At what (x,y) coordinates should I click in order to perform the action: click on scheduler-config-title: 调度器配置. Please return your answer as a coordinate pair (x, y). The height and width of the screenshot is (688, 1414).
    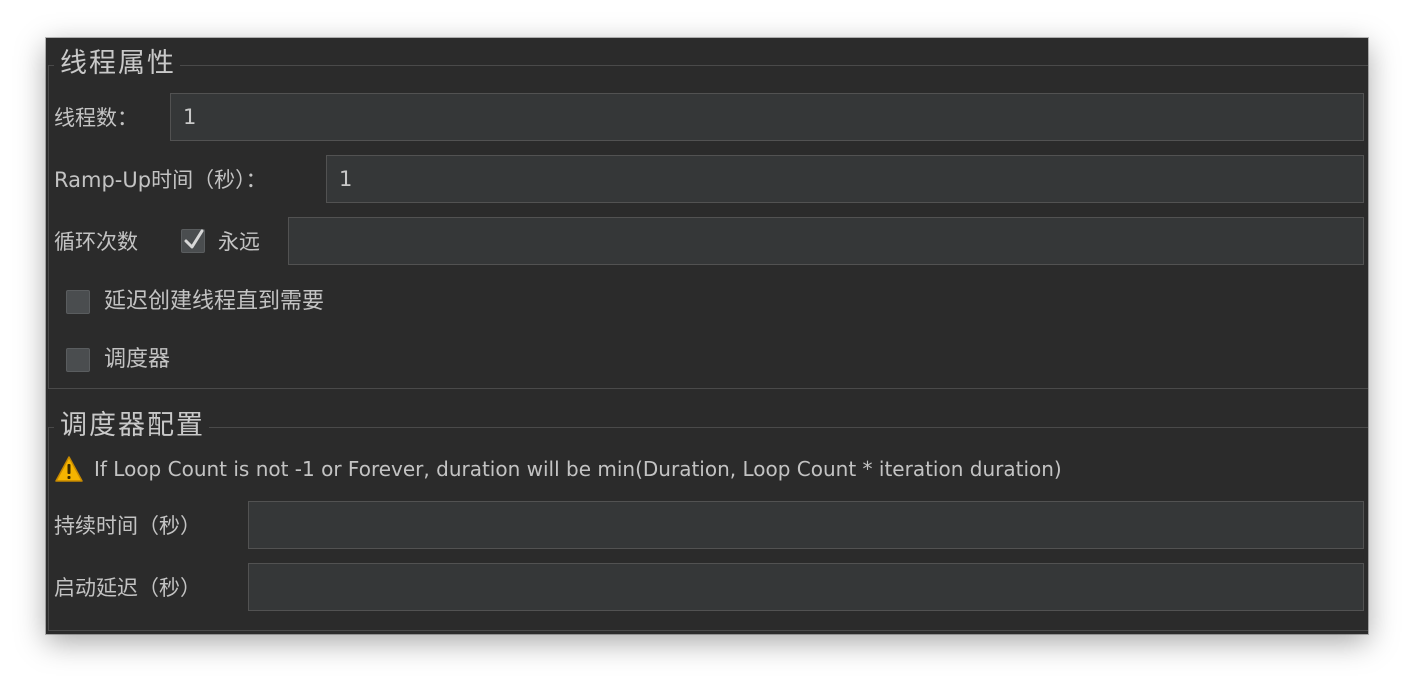
    Looking at the image, I should click on (131, 426).